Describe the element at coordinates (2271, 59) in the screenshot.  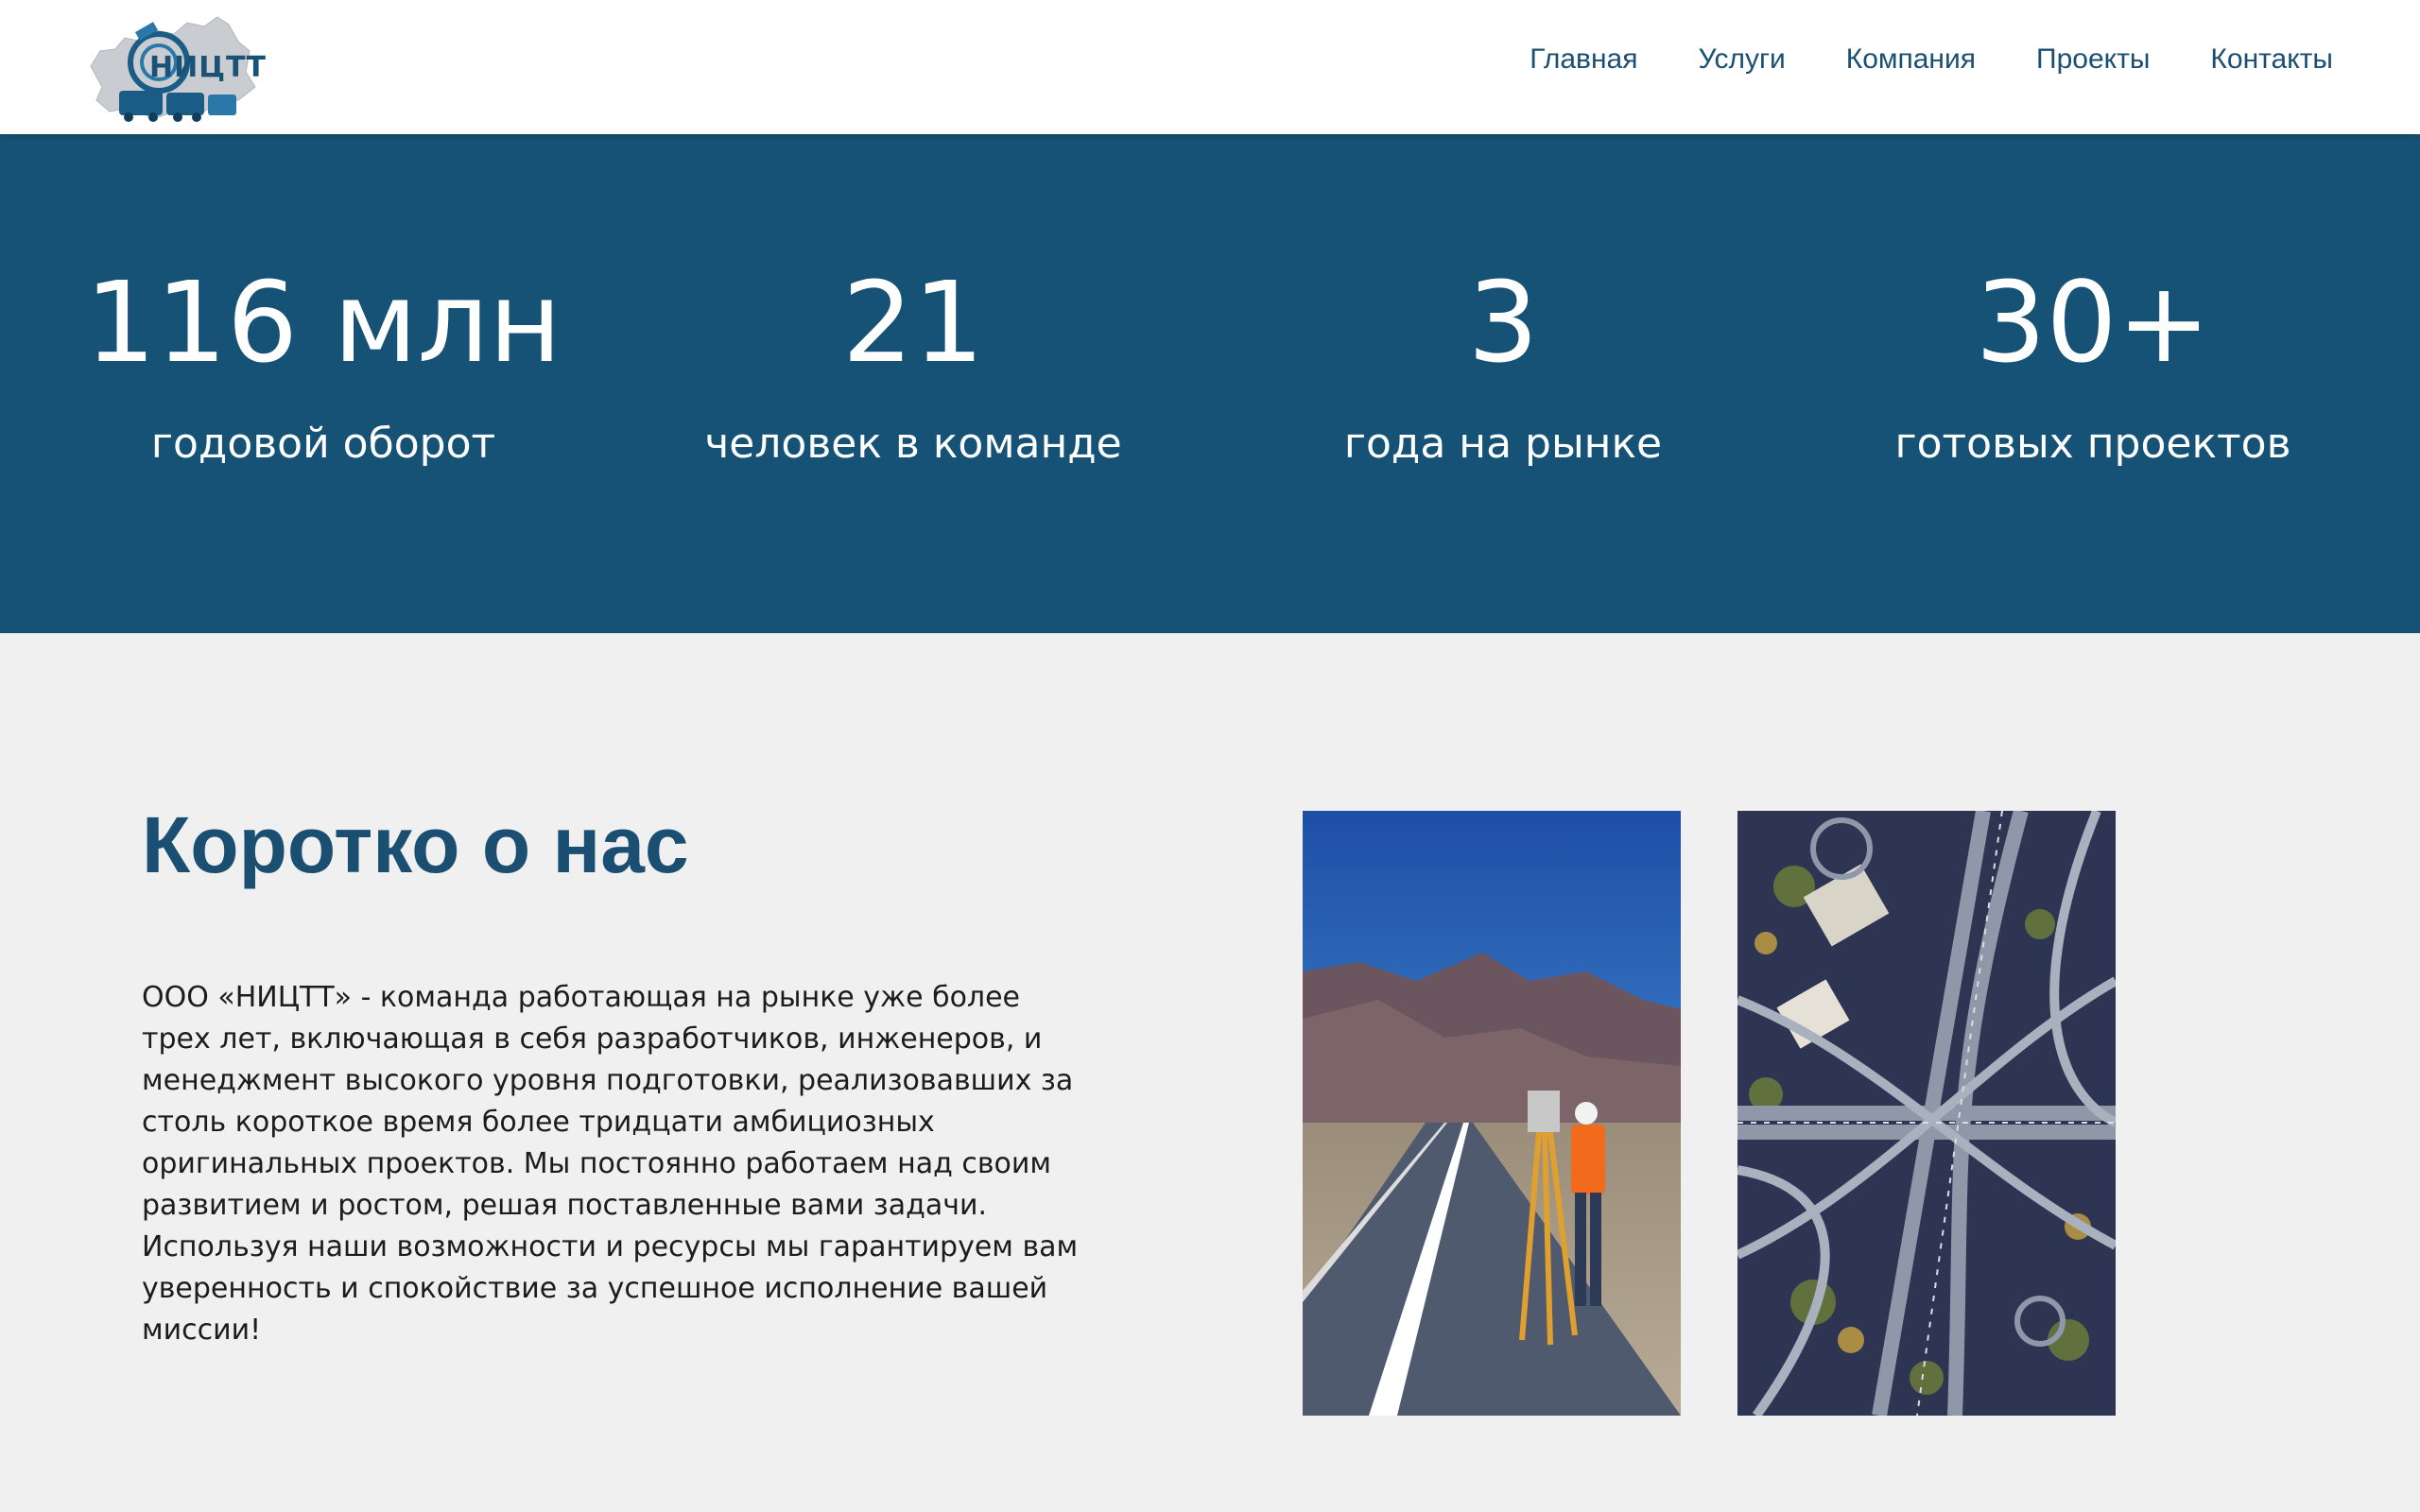
I see `nav-item-contacts: Контакты` at that location.